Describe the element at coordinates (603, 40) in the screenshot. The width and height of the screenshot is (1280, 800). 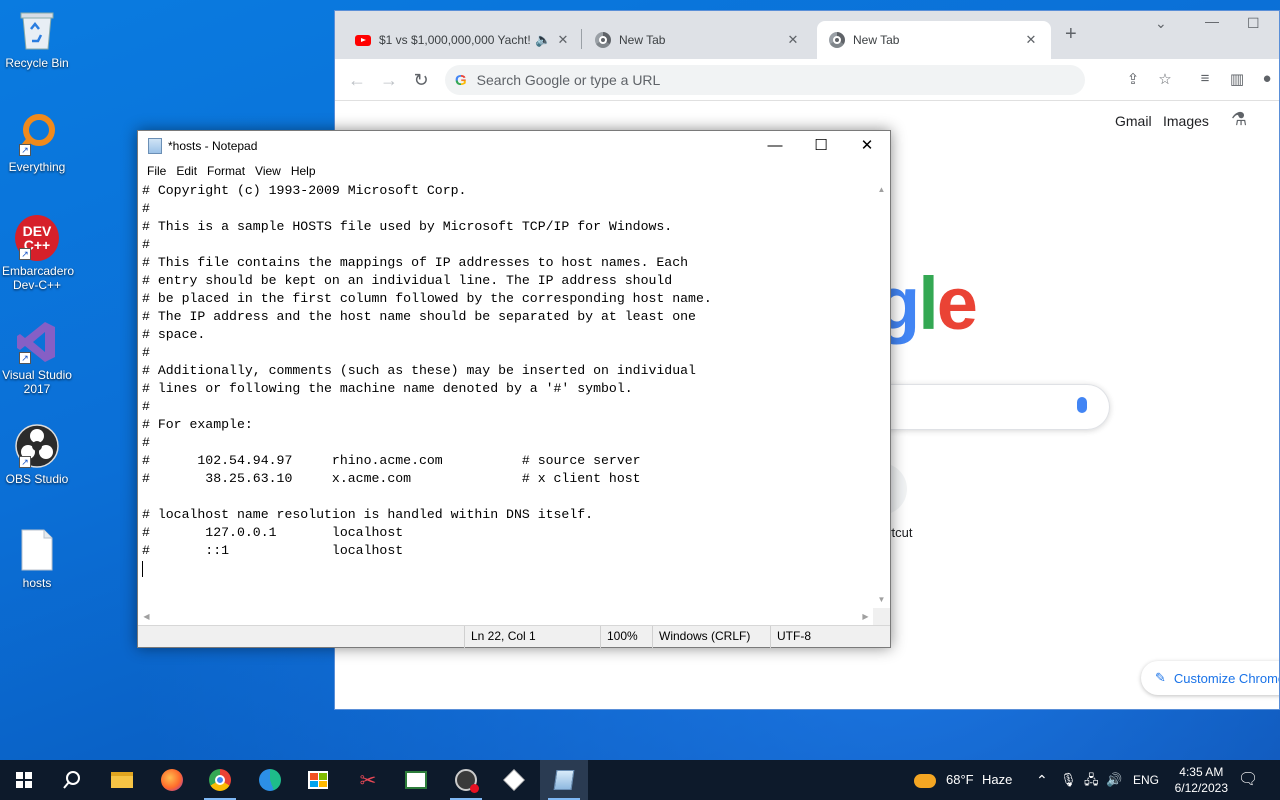
I see `chrome-icon` at that location.